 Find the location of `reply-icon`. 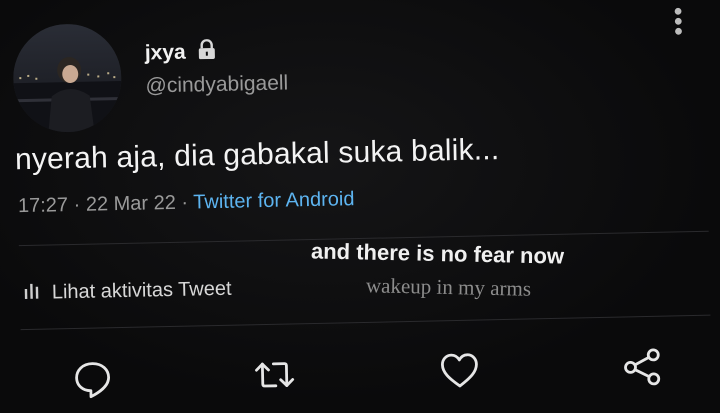

reply-icon is located at coordinates (92, 378).